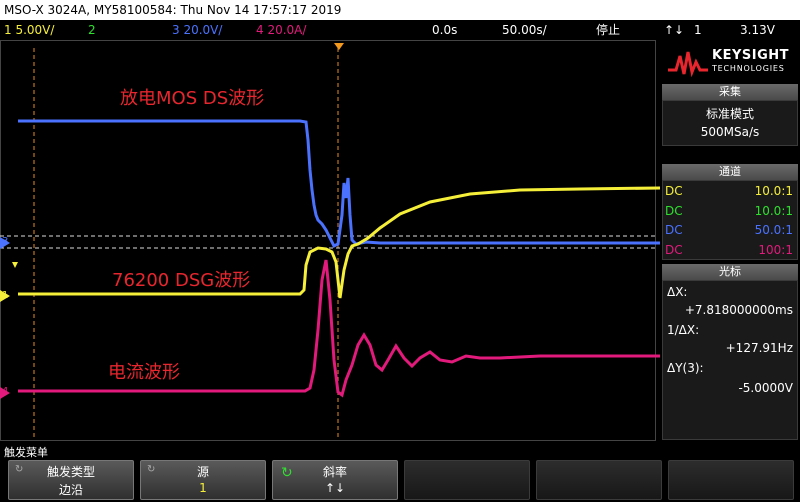 This screenshot has width=800, height=502. Describe the element at coordinates (730, 191) in the screenshot. I see `channel-row-1: DC 10.0:1` at that location.